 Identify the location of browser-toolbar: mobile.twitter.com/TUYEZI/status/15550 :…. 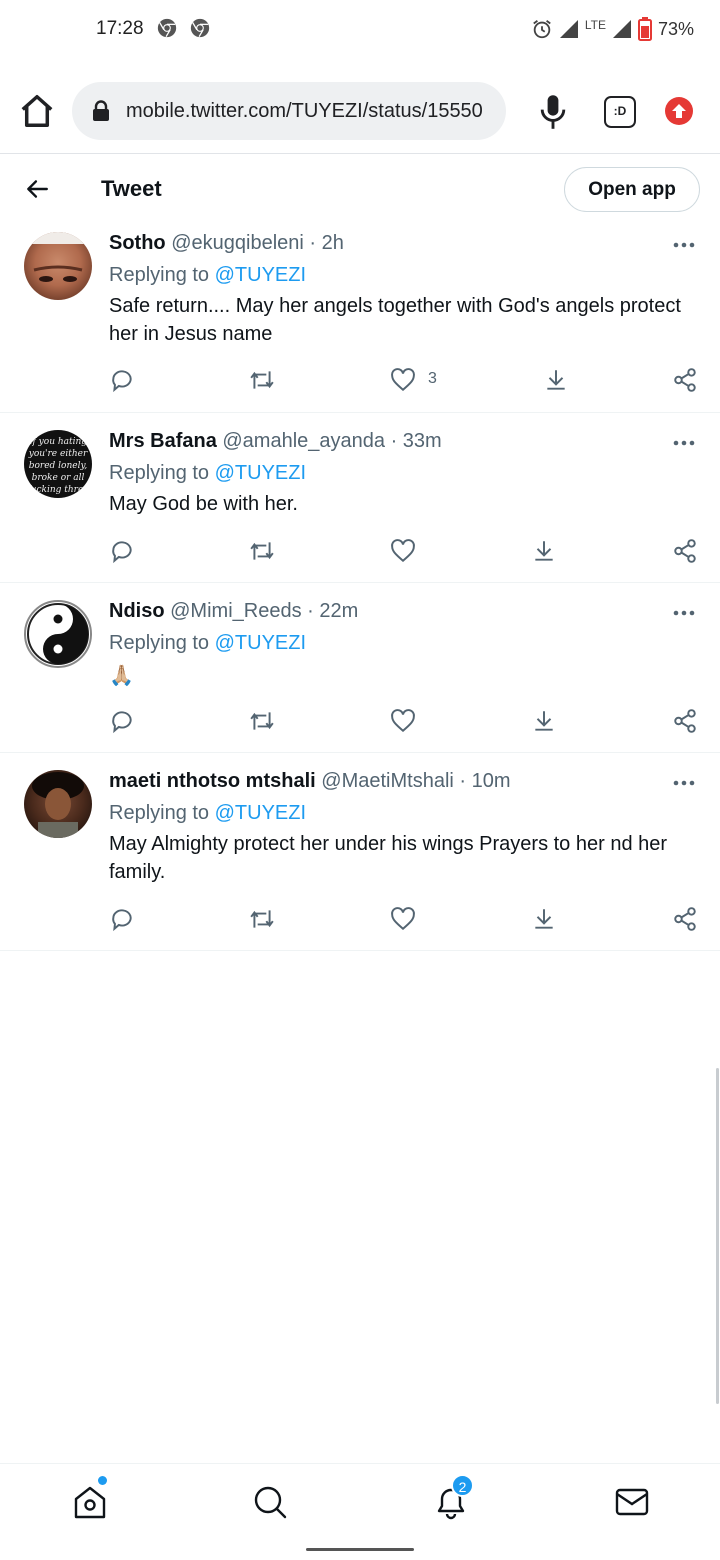
(360, 112).